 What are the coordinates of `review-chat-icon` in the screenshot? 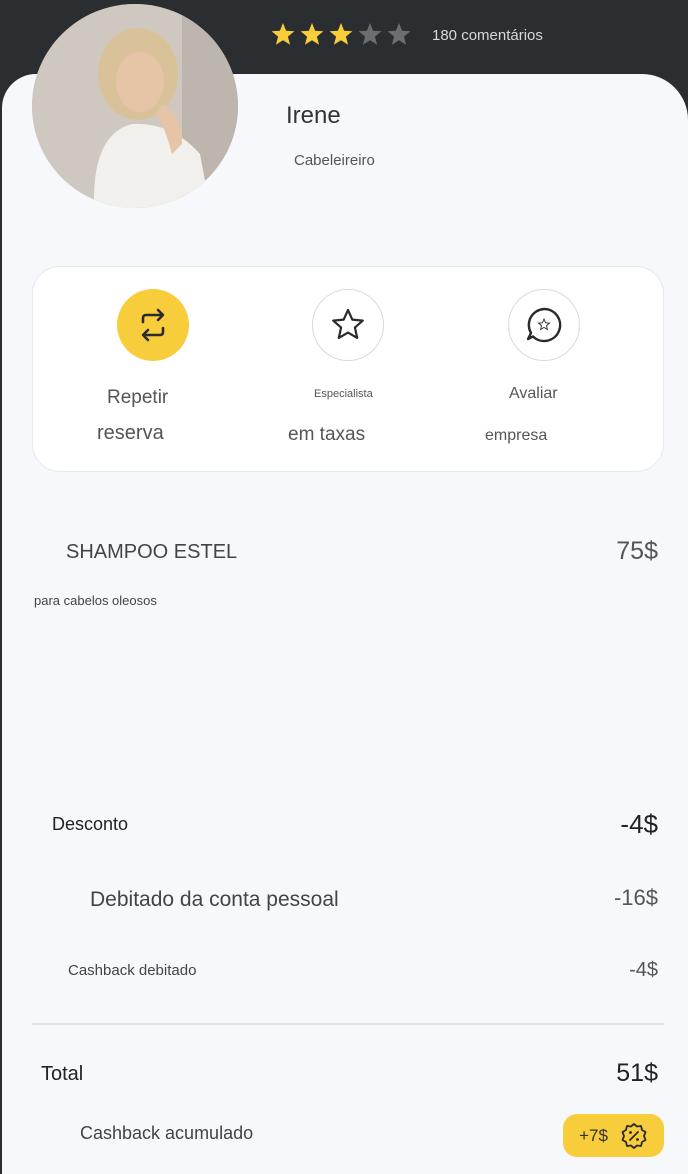 It's located at (544, 325).